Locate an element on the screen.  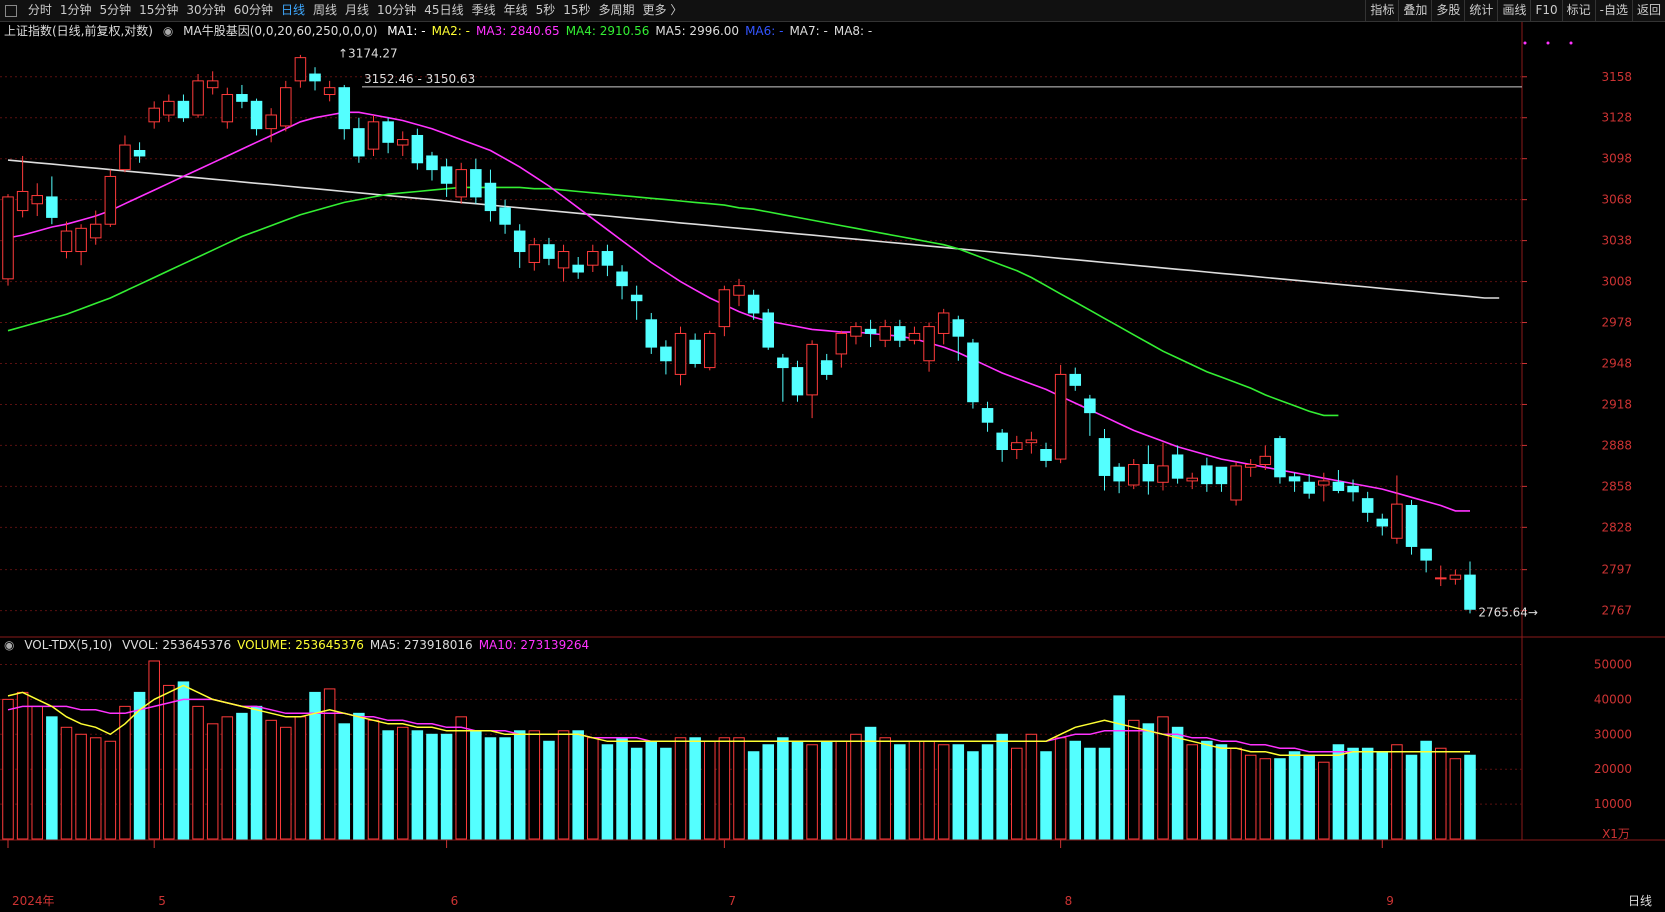
x-tick-label: 8 is located at coordinates (1069, 901).